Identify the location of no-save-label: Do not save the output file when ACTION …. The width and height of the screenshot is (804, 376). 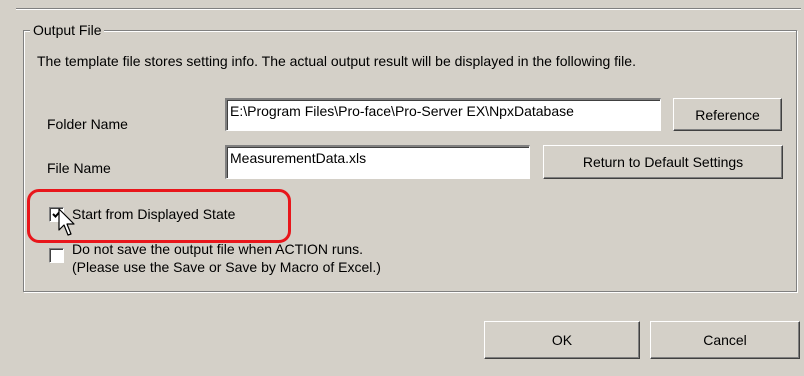
(226, 258).